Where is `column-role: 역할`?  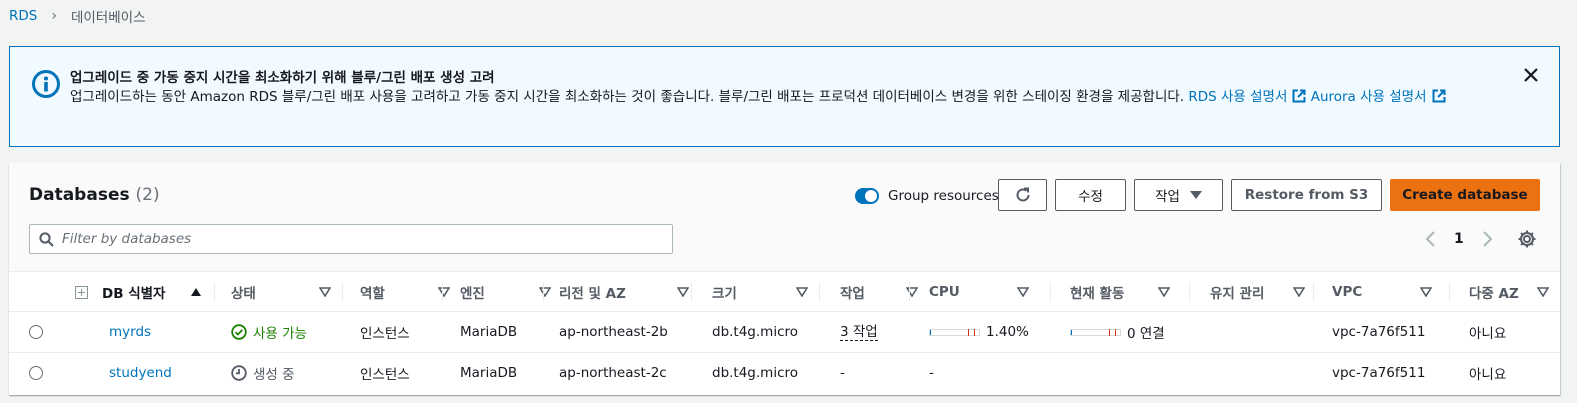
column-role: 역할 is located at coordinates (410, 292).